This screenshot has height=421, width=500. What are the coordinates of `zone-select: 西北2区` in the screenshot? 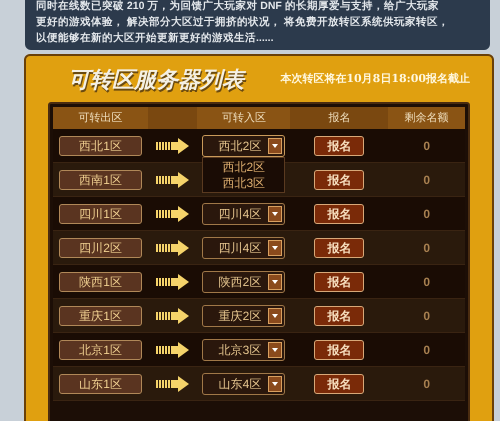 It's located at (244, 145).